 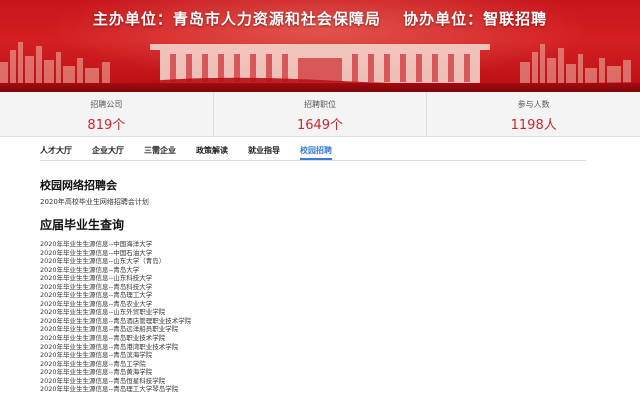 What do you see at coordinates (533, 114) in the screenshot?
I see `stat-participants: 参与人数 1198人` at bounding box center [533, 114].